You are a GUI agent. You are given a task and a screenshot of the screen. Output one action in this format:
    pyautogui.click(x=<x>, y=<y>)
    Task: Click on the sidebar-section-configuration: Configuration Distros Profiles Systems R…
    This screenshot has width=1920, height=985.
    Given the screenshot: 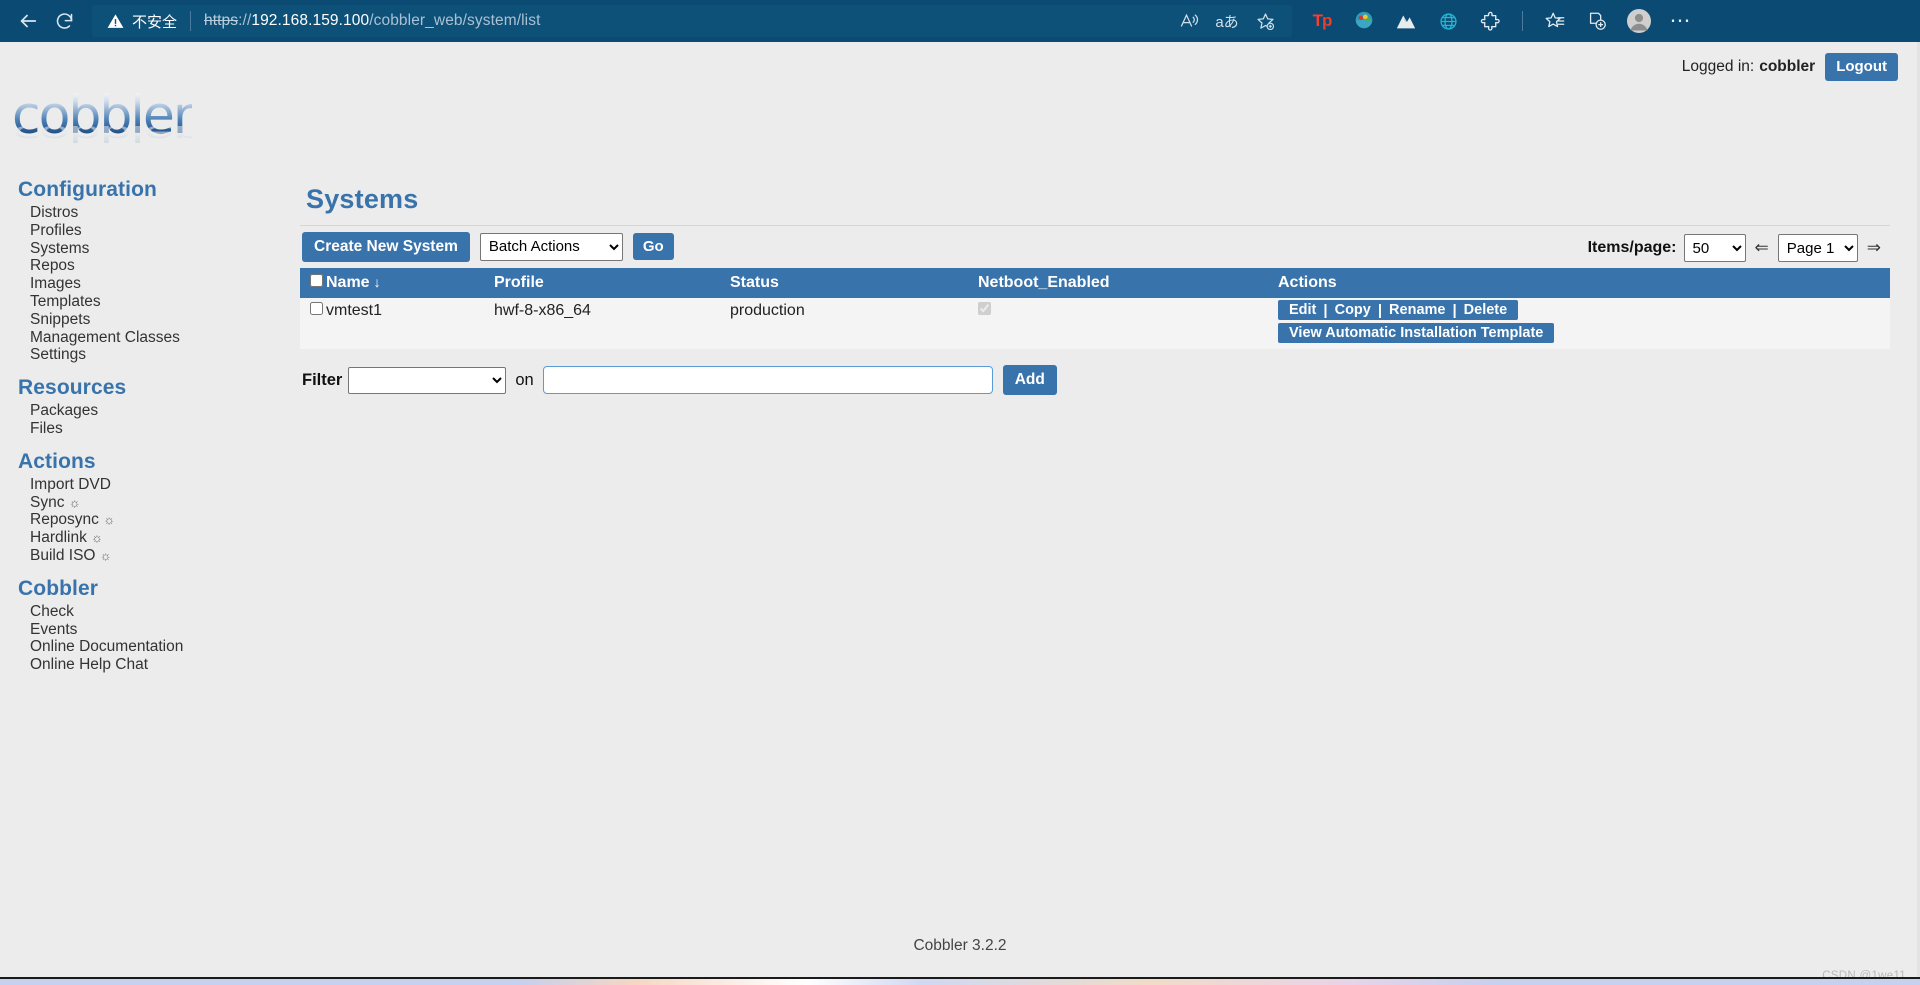 What is the action you would take?
    pyautogui.click(x=150, y=271)
    